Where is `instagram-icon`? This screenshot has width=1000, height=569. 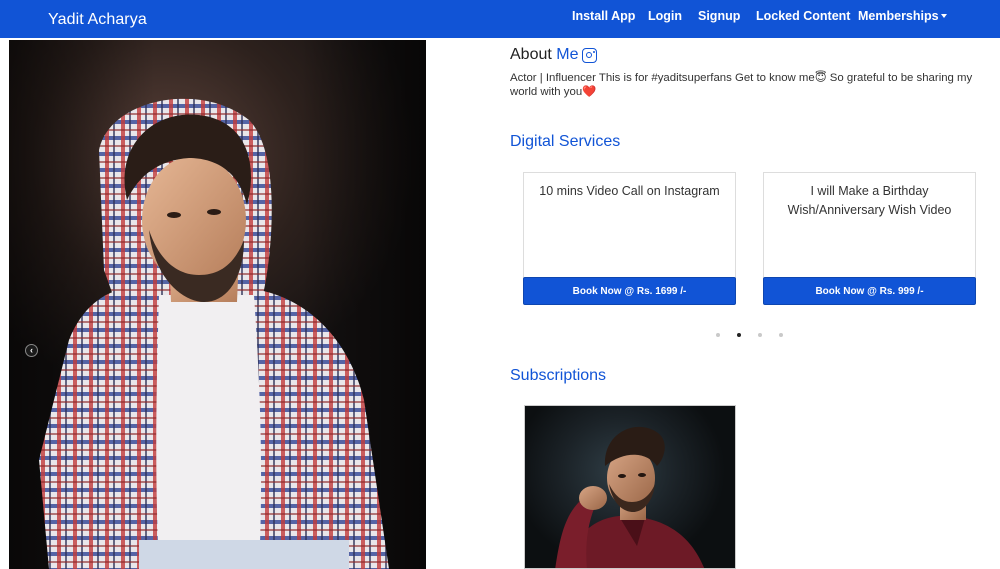
instagram-icon is located at coordinates (589, 55).